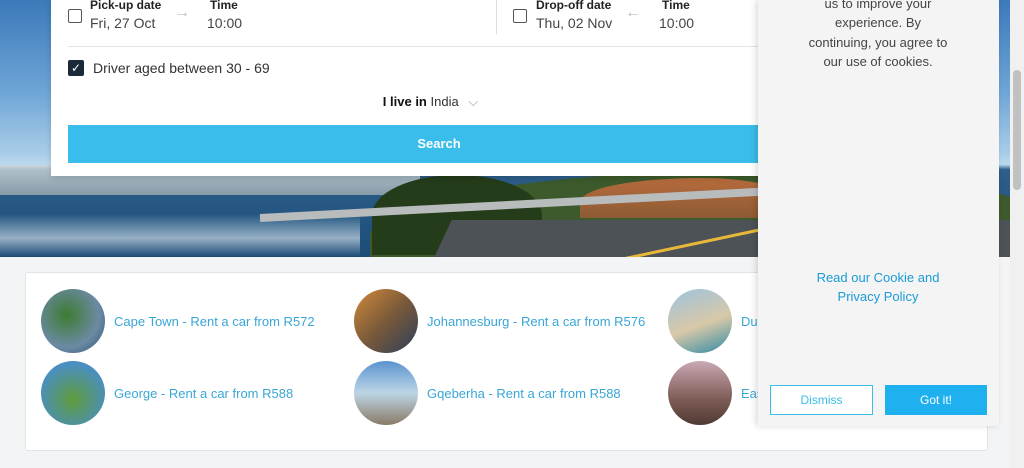  I want to click on destination-link: George - Rent a car from R588, so click(203, 393).